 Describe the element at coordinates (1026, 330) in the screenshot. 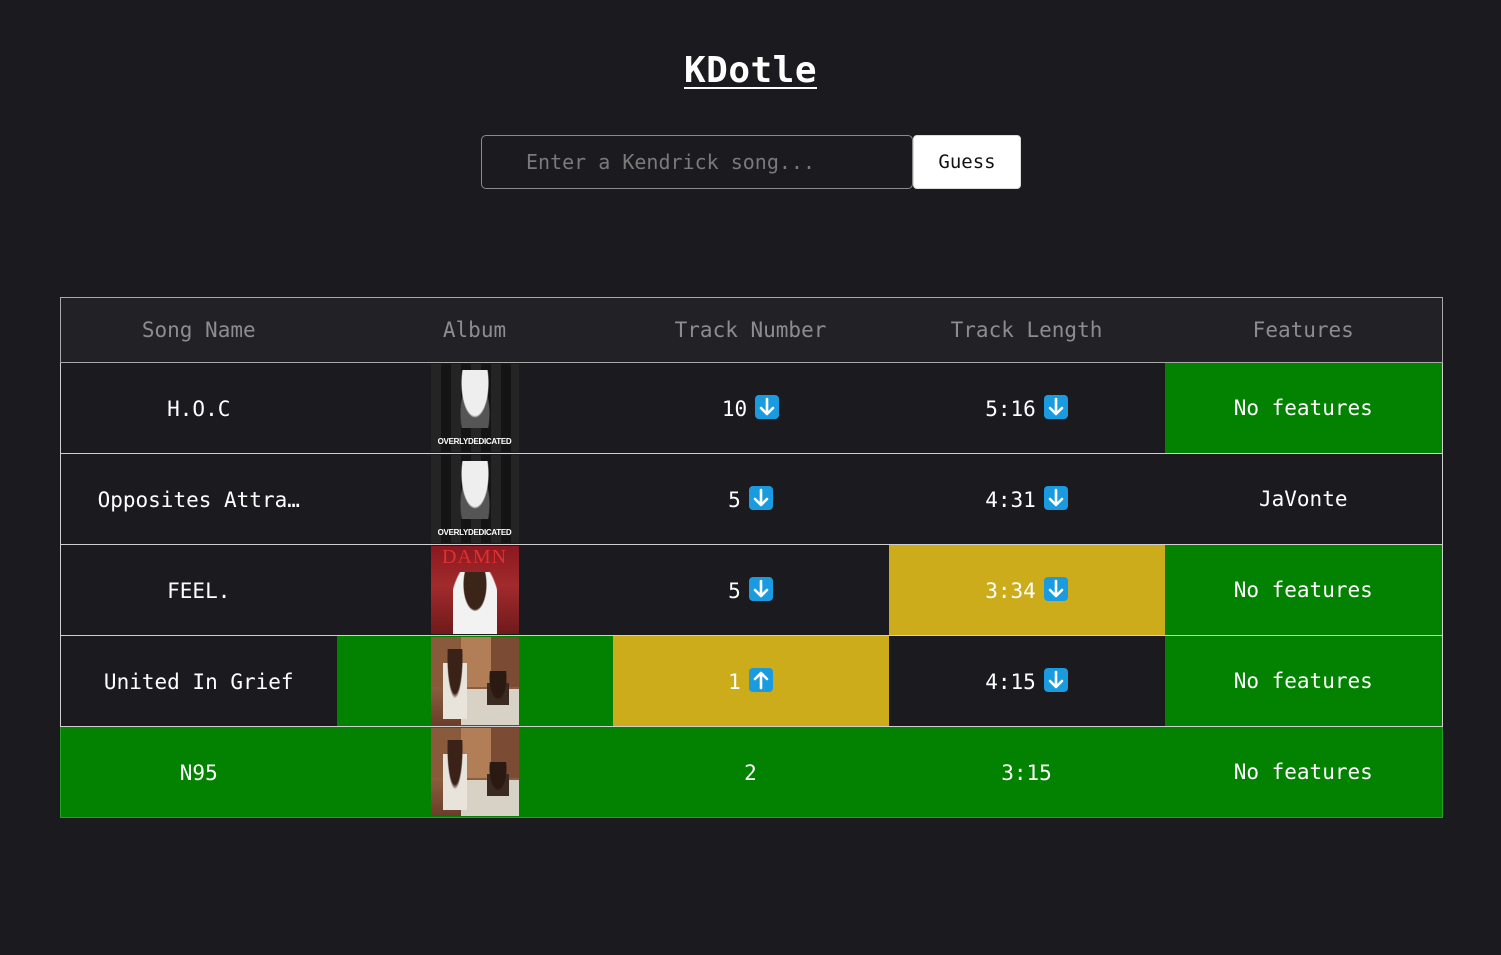

I see `column-header-track-length: Track Length` at that location.